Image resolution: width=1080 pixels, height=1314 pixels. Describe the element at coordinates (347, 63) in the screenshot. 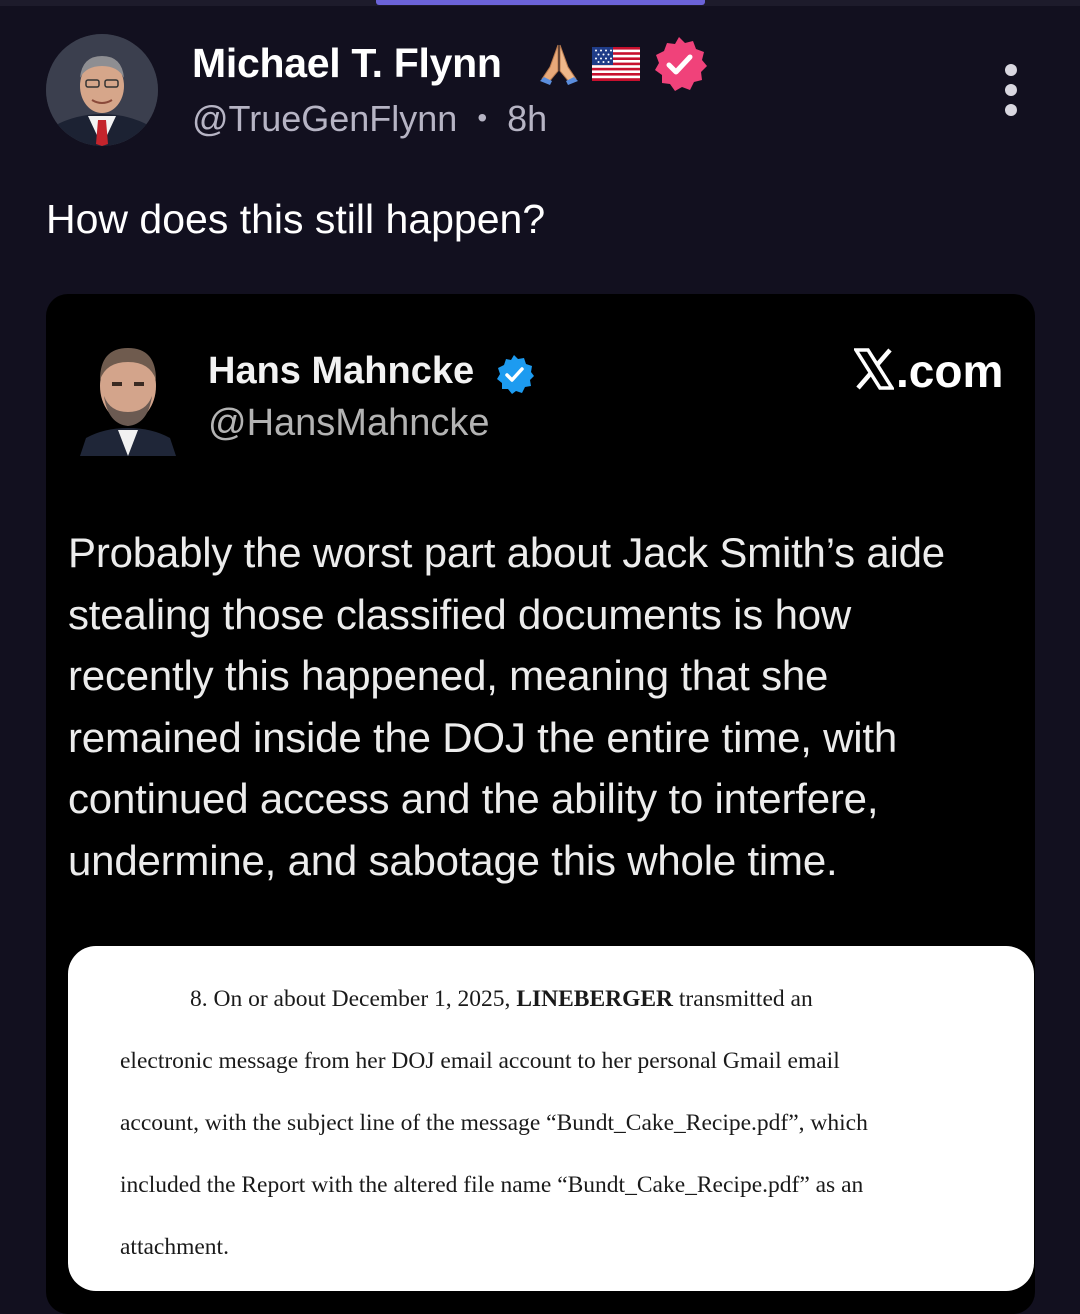

I see `author-name: Michael T. Flynn` at that location.